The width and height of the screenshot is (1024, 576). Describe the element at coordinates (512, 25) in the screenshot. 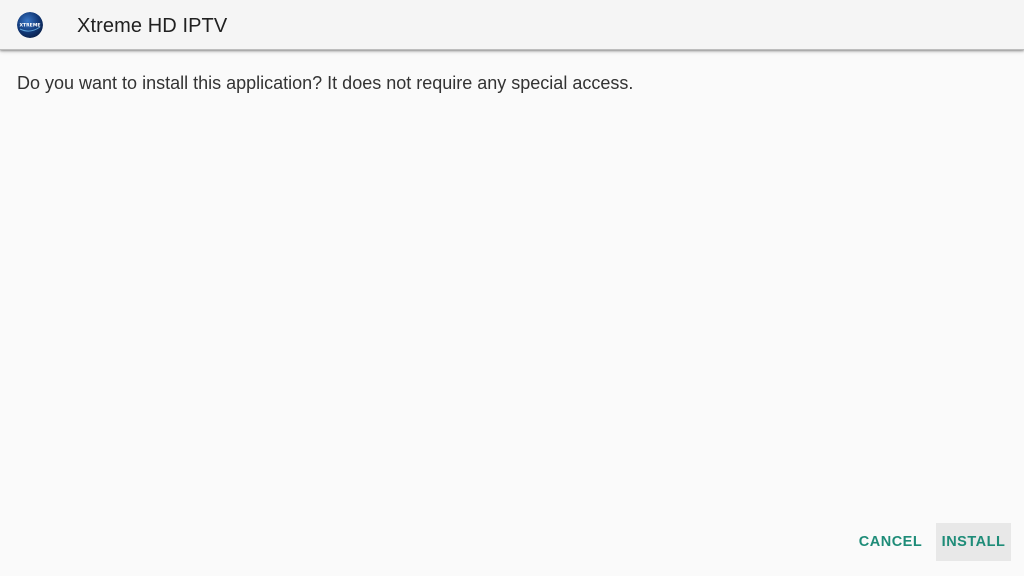

I see `app-bar: XTREME Xtreme HD IPTV` at that location.